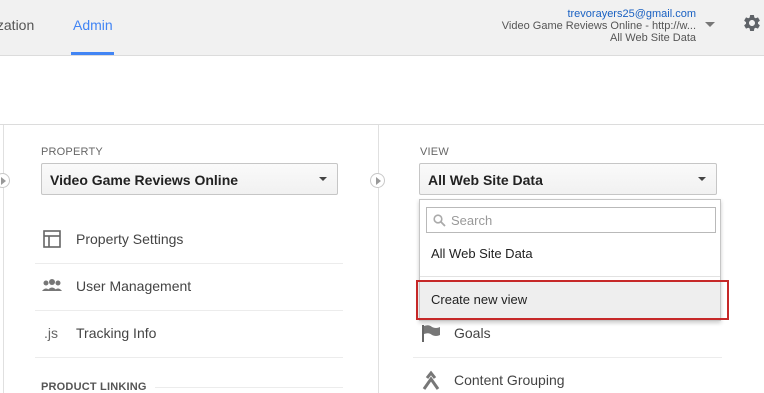 Image resolution: width=764 pixels, height=393 pixels. I want to click on product-linking-heading: PRODUCT LINKING, so click(94, 387).